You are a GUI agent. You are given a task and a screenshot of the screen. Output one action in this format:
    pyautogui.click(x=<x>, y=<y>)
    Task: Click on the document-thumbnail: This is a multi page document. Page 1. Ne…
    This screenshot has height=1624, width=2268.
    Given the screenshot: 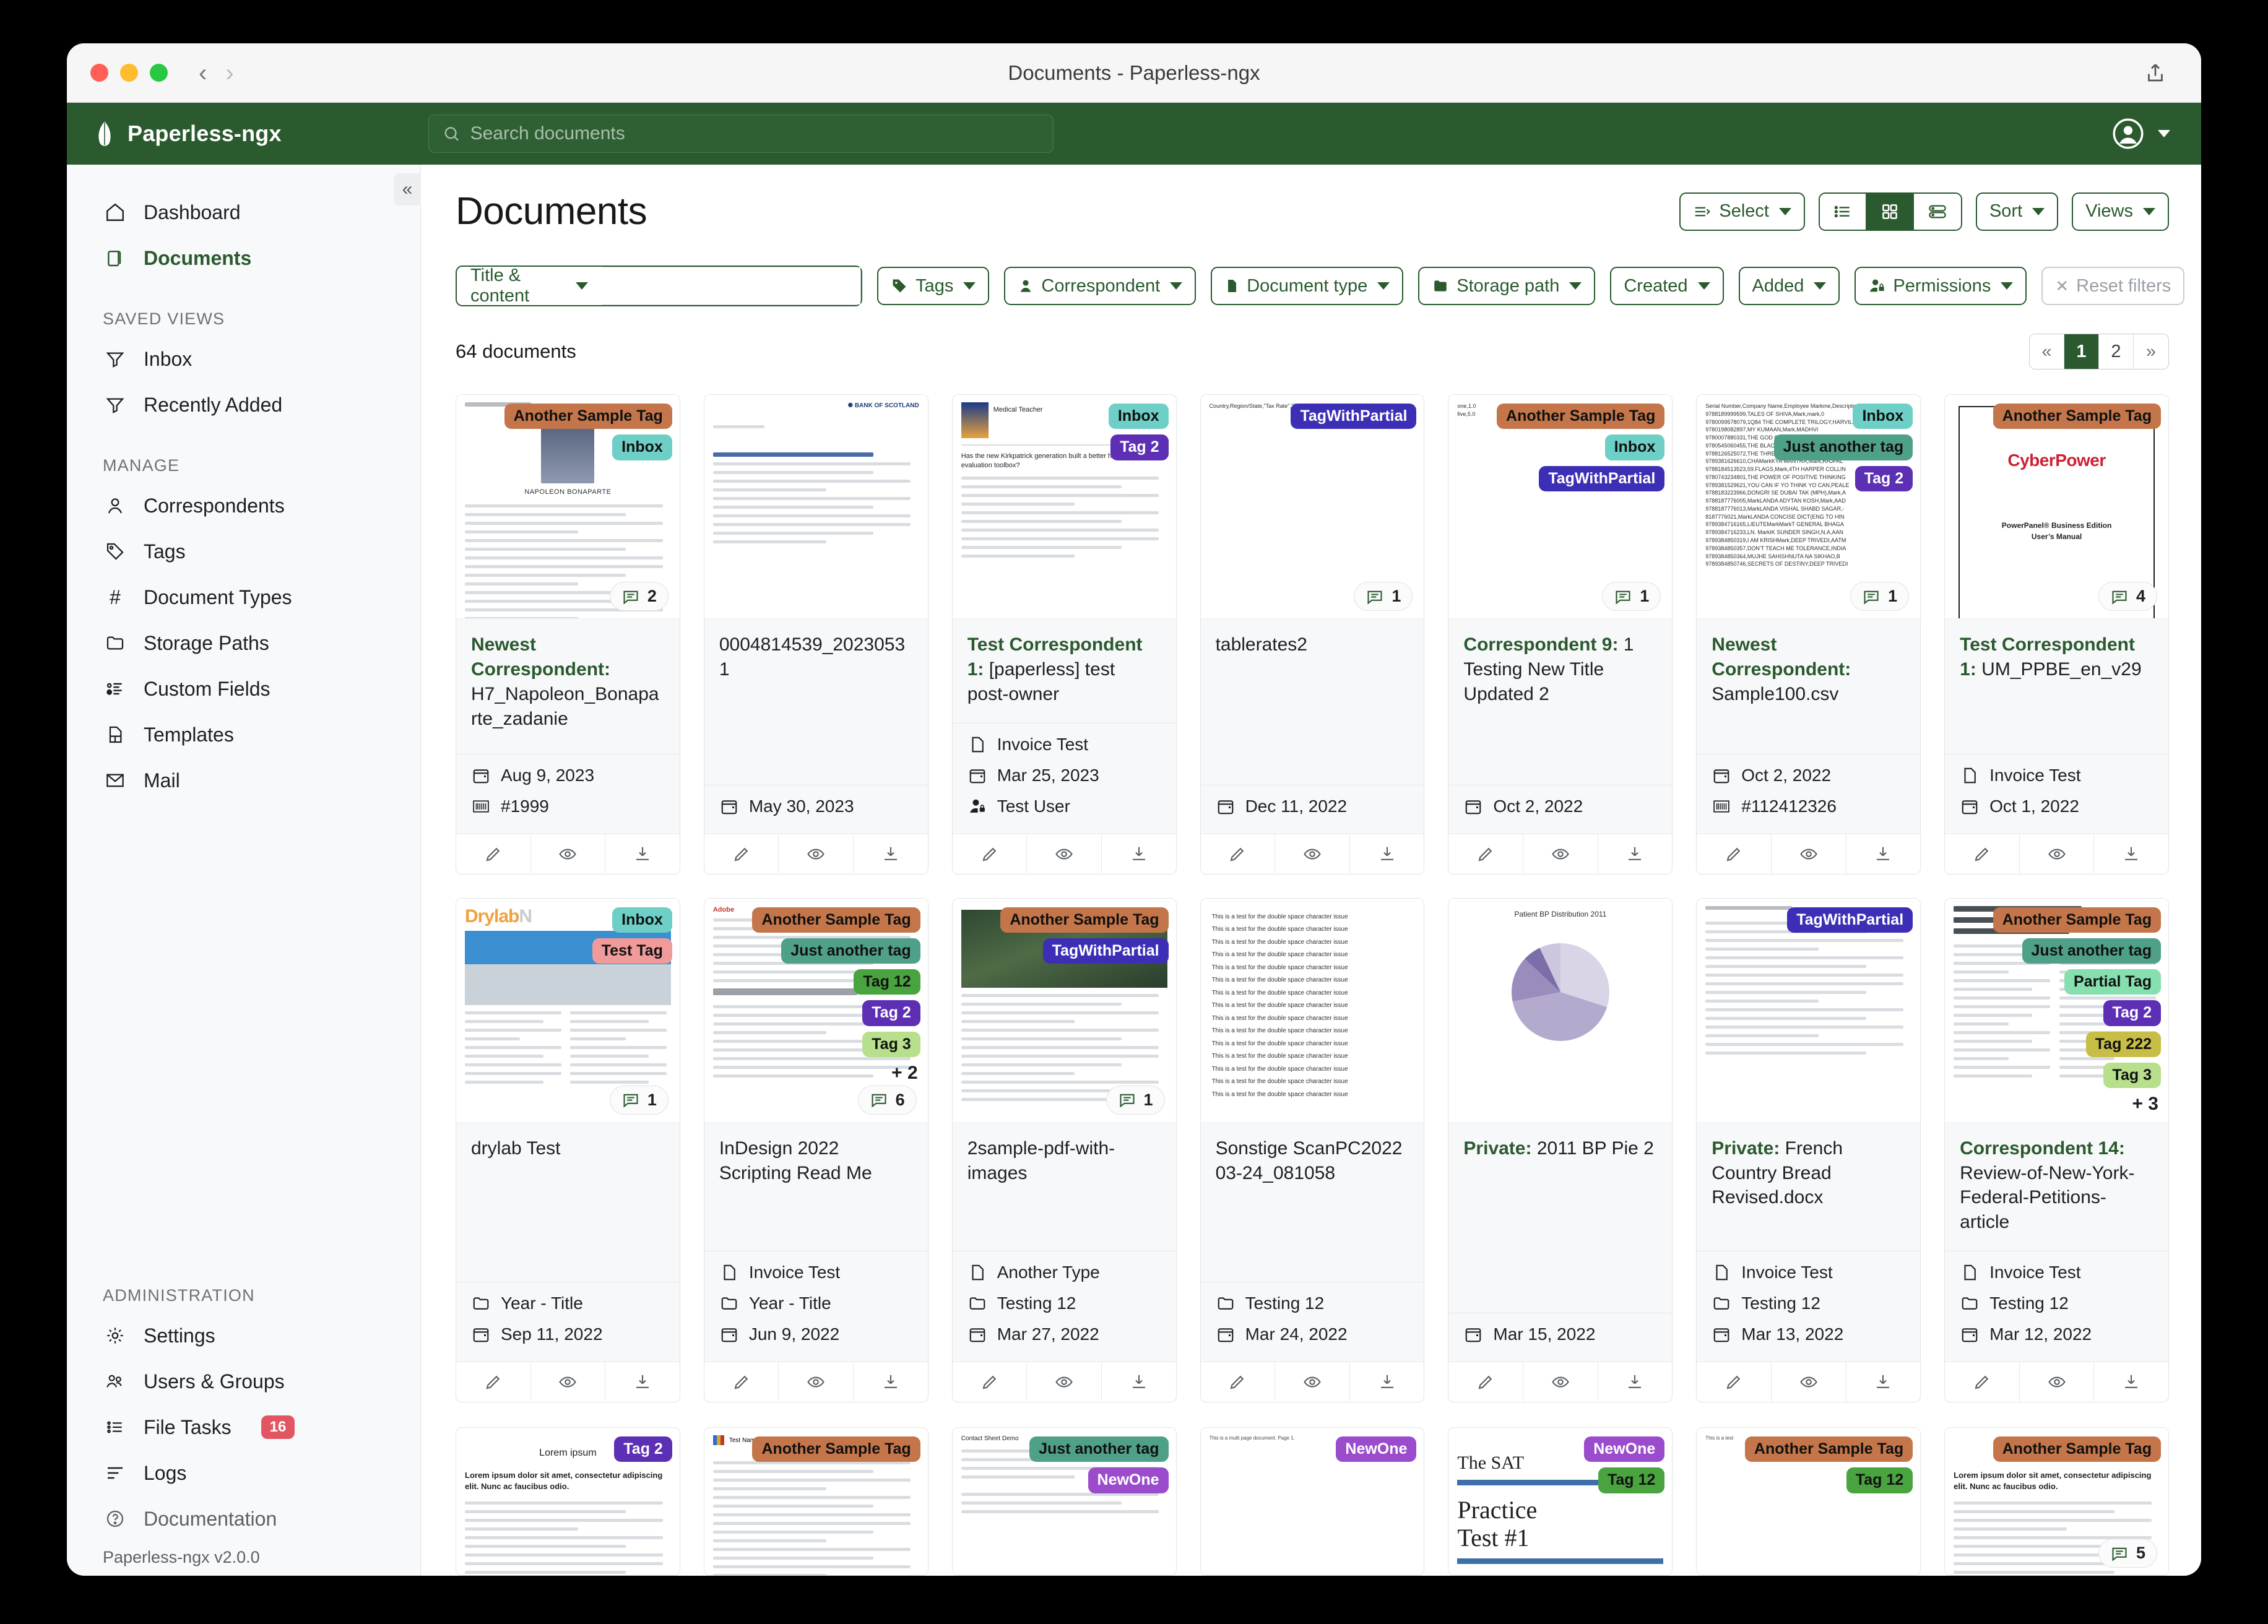 What is the action you would take?
    pyautogui.click(x=1312, y=1502)
    